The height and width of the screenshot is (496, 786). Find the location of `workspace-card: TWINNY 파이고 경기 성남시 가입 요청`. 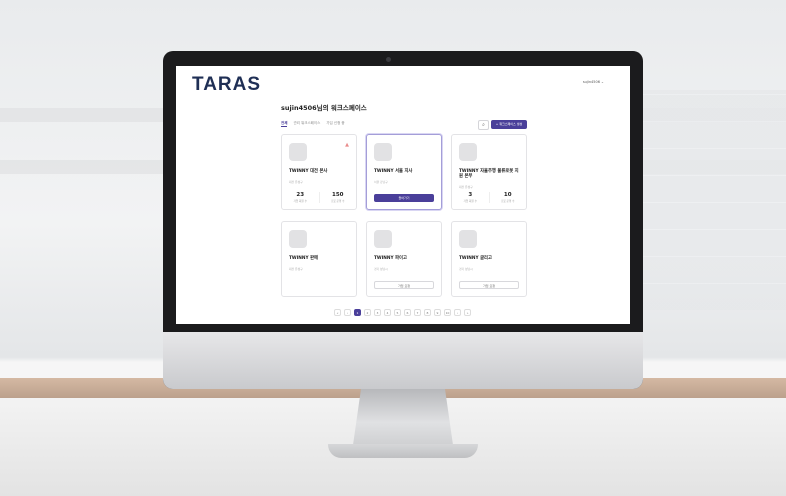

workspace-card: TWINNY 파이고 경기 성남시 가입 요청 is located at coordinates (404, 259).